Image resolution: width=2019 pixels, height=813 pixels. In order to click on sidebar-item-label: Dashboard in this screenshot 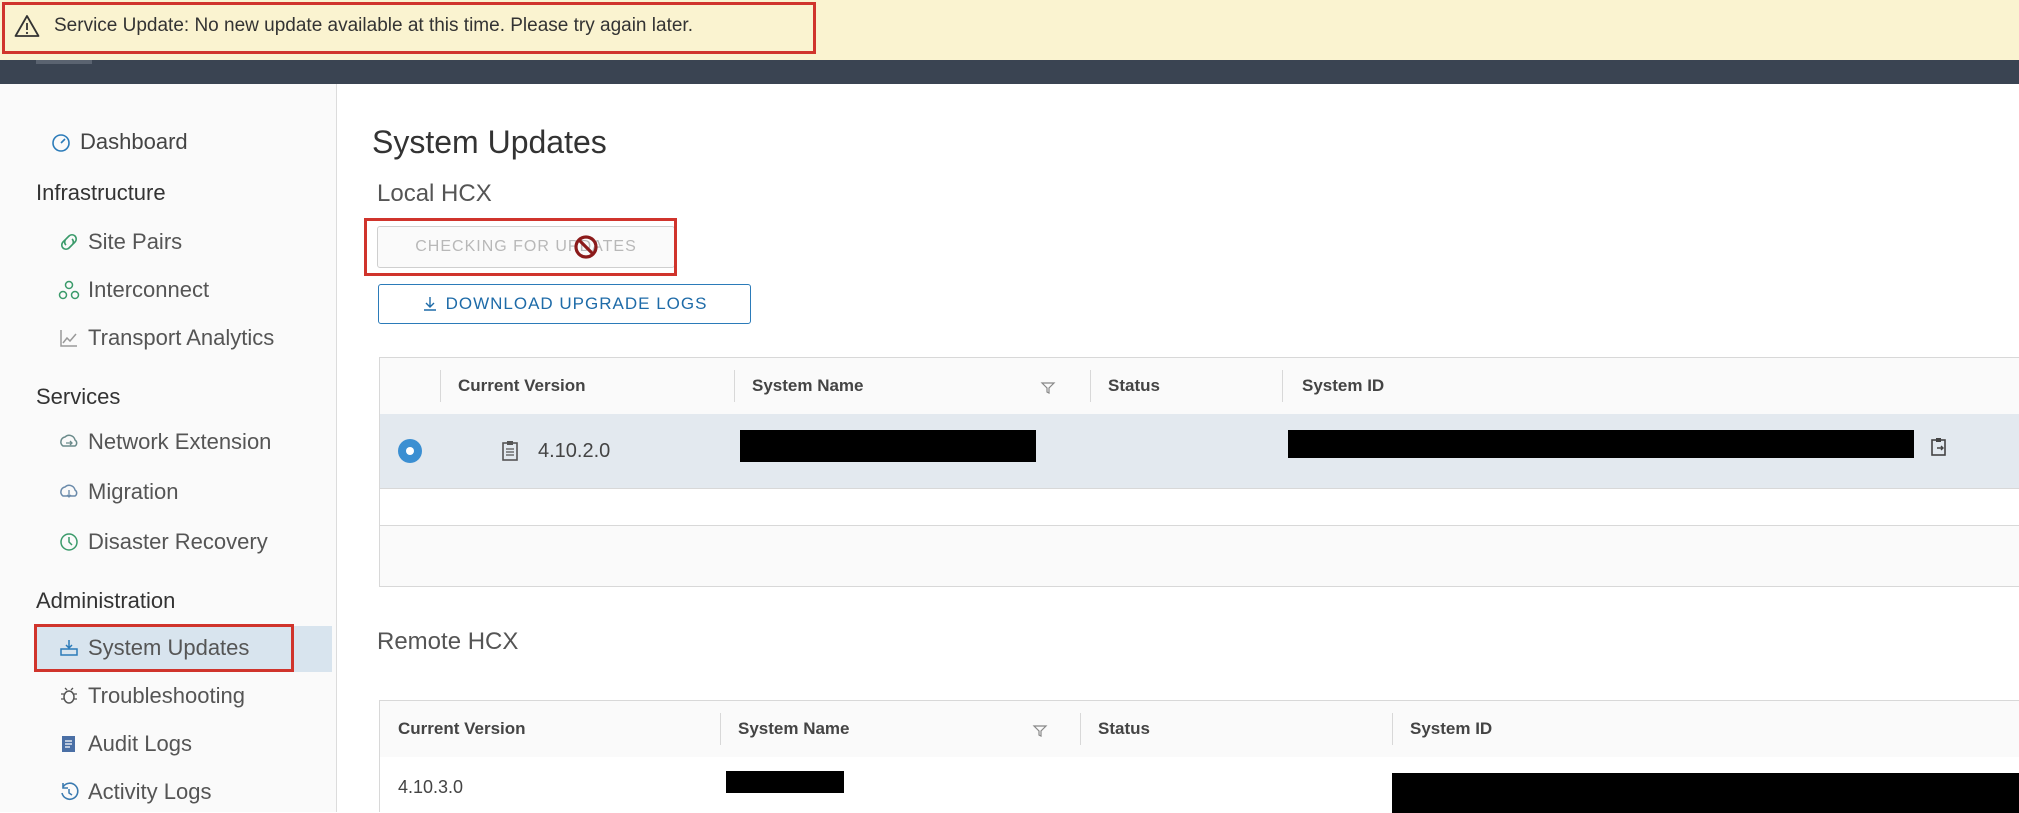, I will do `click(134, 141)`.